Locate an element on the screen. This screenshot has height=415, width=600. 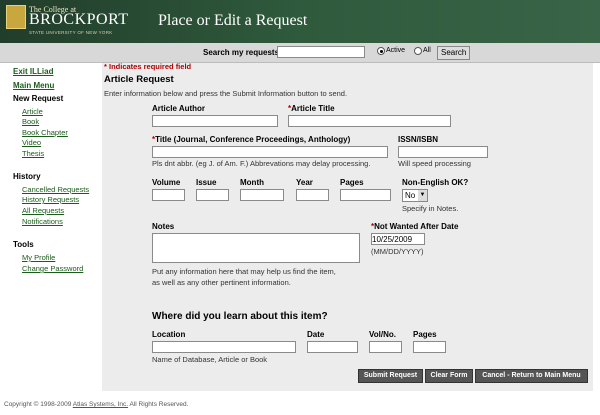
college-seal-icon is located at coordinates (16, 17).